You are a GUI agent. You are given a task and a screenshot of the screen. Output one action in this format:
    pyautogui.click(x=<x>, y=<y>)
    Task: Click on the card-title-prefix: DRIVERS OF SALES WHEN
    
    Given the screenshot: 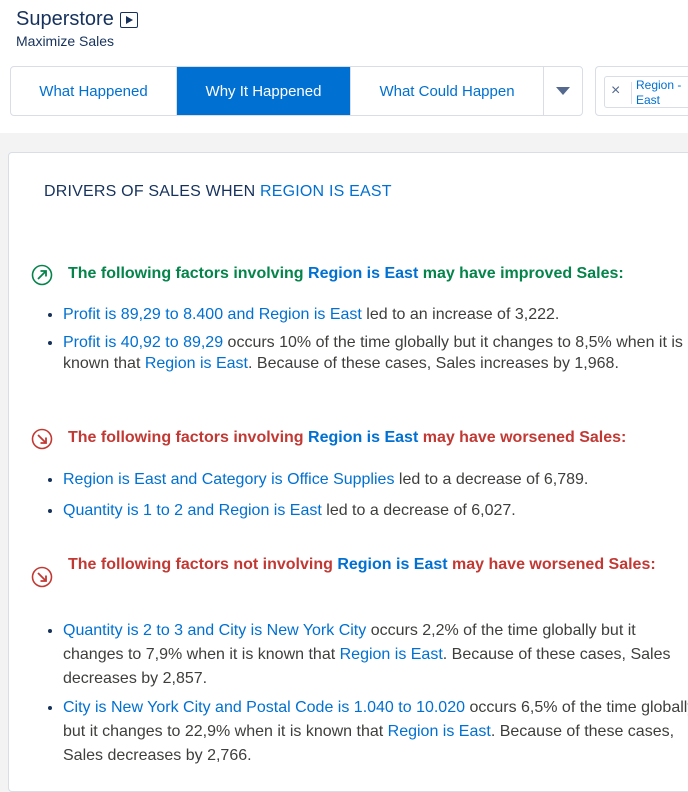 What is the action you would take?
    pyautogui.click(x=152, y=191)
    